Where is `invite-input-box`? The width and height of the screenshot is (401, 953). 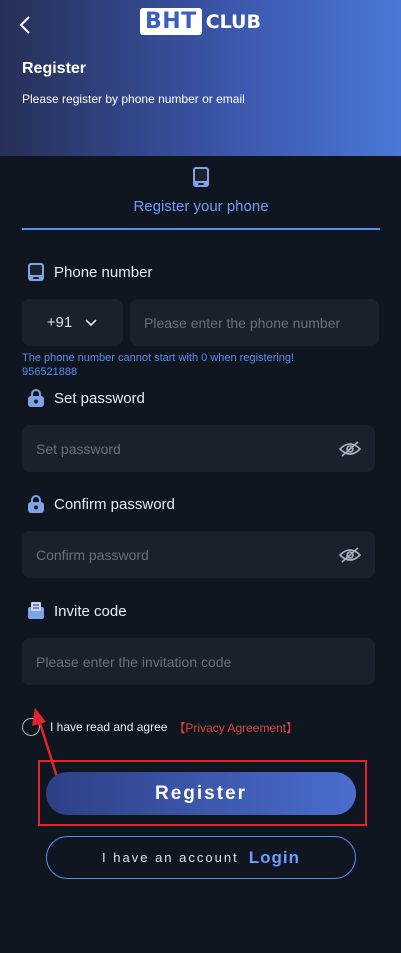 invite-input-box is located at coordinates (198, 661).